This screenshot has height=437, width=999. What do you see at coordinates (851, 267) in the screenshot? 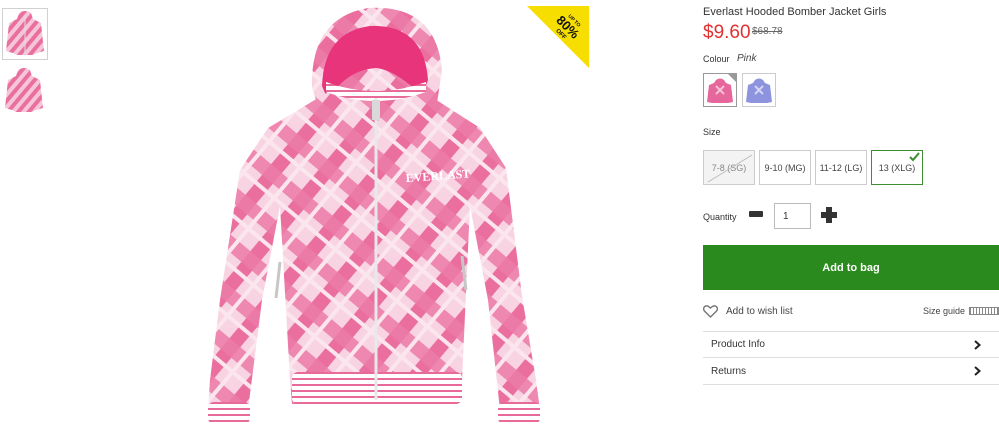
I see `add-to-bag-button: Add to bag` at bounding box center [851, 267].